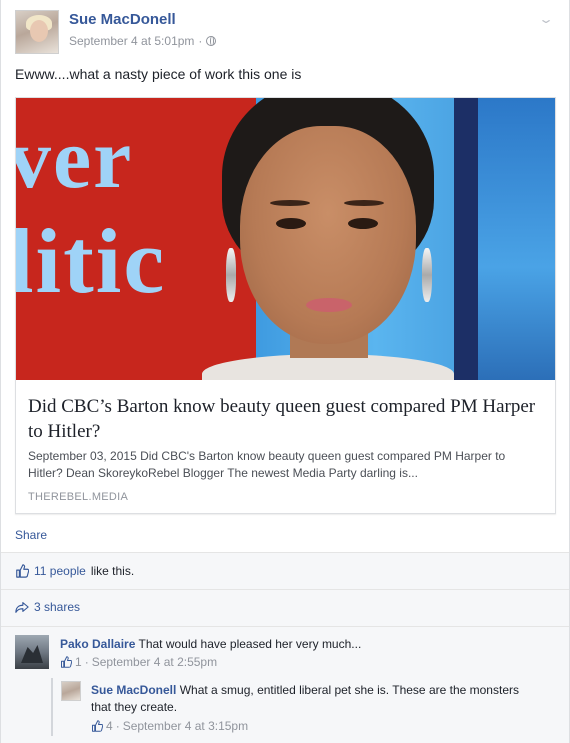 The height and width of the screenshot is (743, 570). What do you see at coordinates (52, 707) in the screenshot?
I see `reply-thread-line` at bounding box center [52, 707].